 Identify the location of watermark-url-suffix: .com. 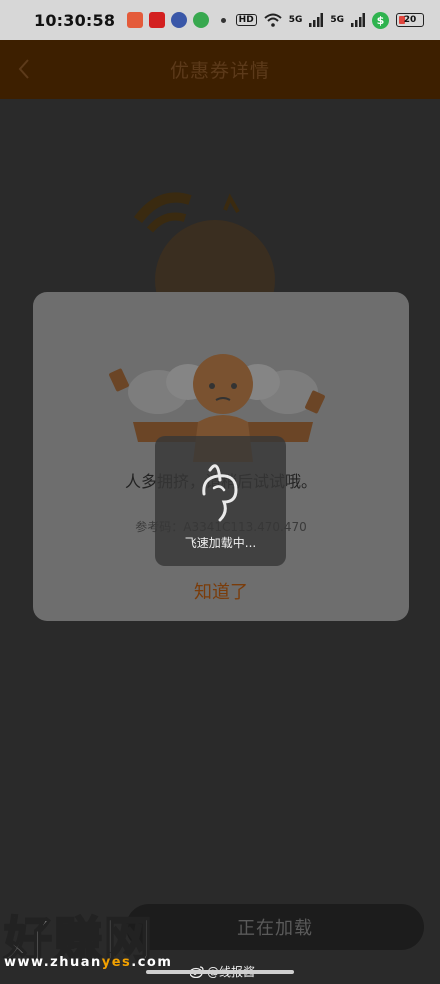
(152, 962).